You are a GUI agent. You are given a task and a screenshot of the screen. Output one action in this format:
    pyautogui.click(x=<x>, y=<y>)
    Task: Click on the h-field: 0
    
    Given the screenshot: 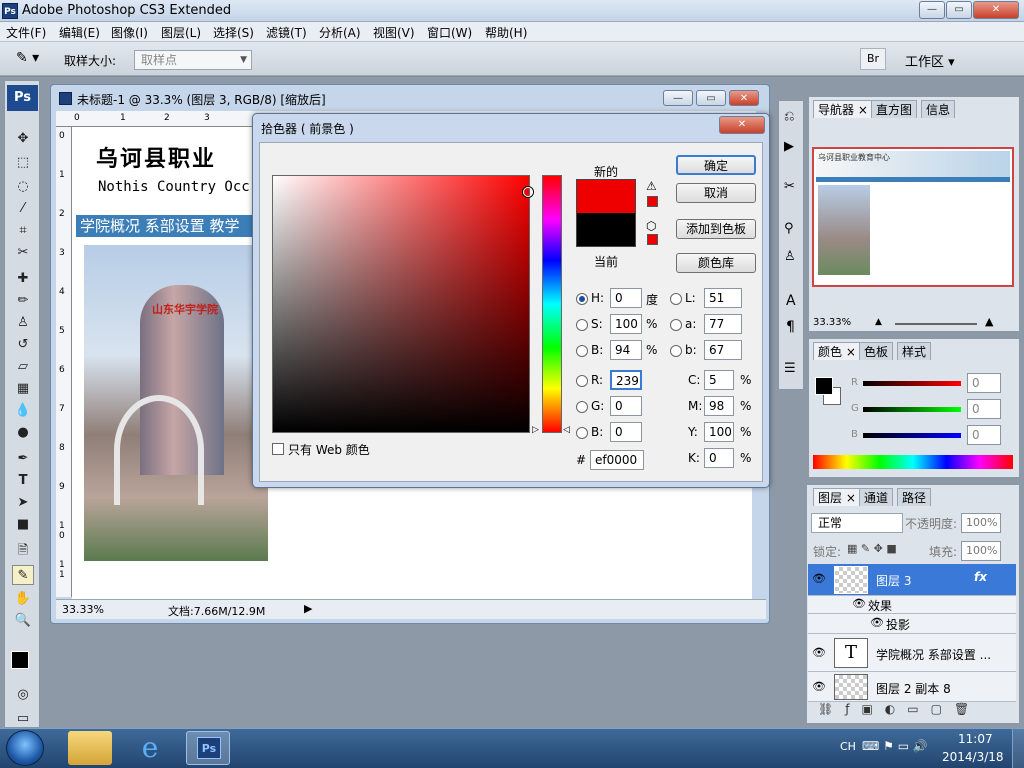 What is the action you would take?
    pyautogui.click(x=626, y=298)
    